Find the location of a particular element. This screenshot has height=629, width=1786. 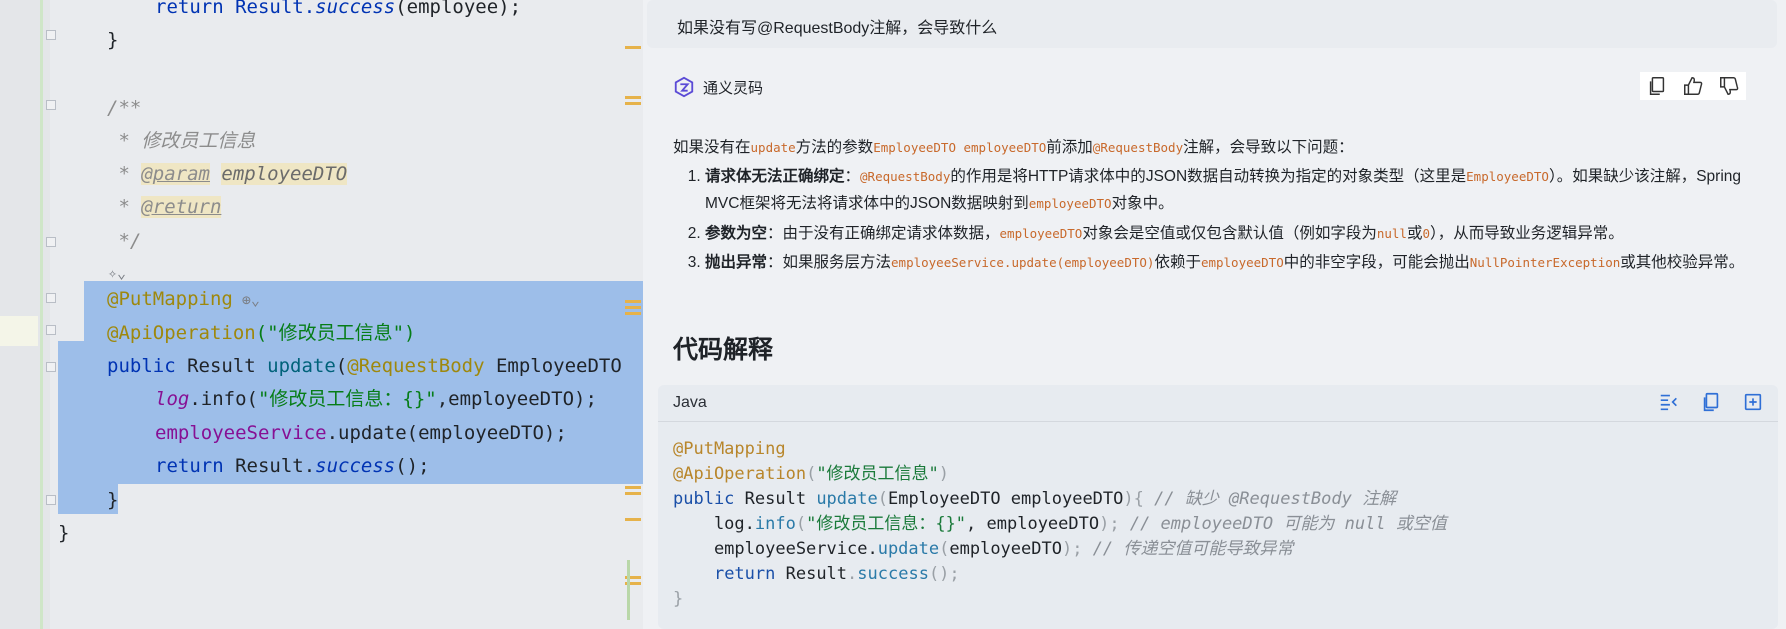

code-line: return Result.success(employee); is located at coordinates (338, 9).